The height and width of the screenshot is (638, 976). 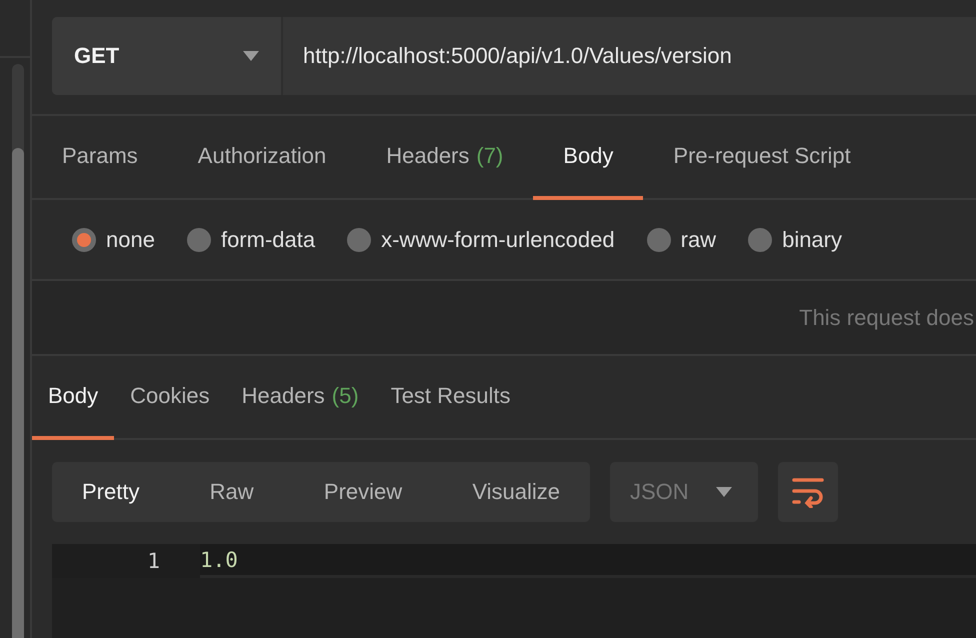 What do you see at coordinates (251, 239) in the screenshot?
I see `body-type-option: form-data` at bounding box center [251, 239].